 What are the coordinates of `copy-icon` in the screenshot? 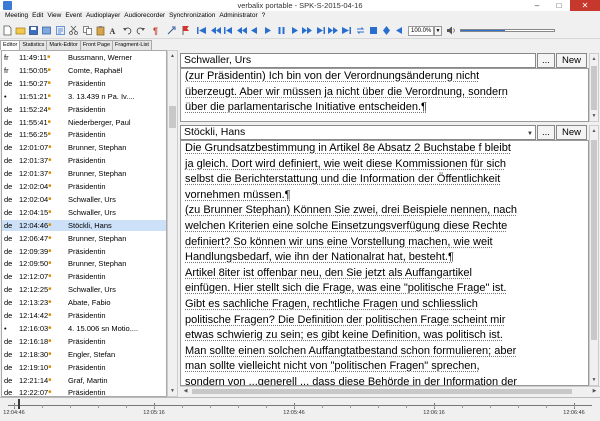 It's located at (87, 30).